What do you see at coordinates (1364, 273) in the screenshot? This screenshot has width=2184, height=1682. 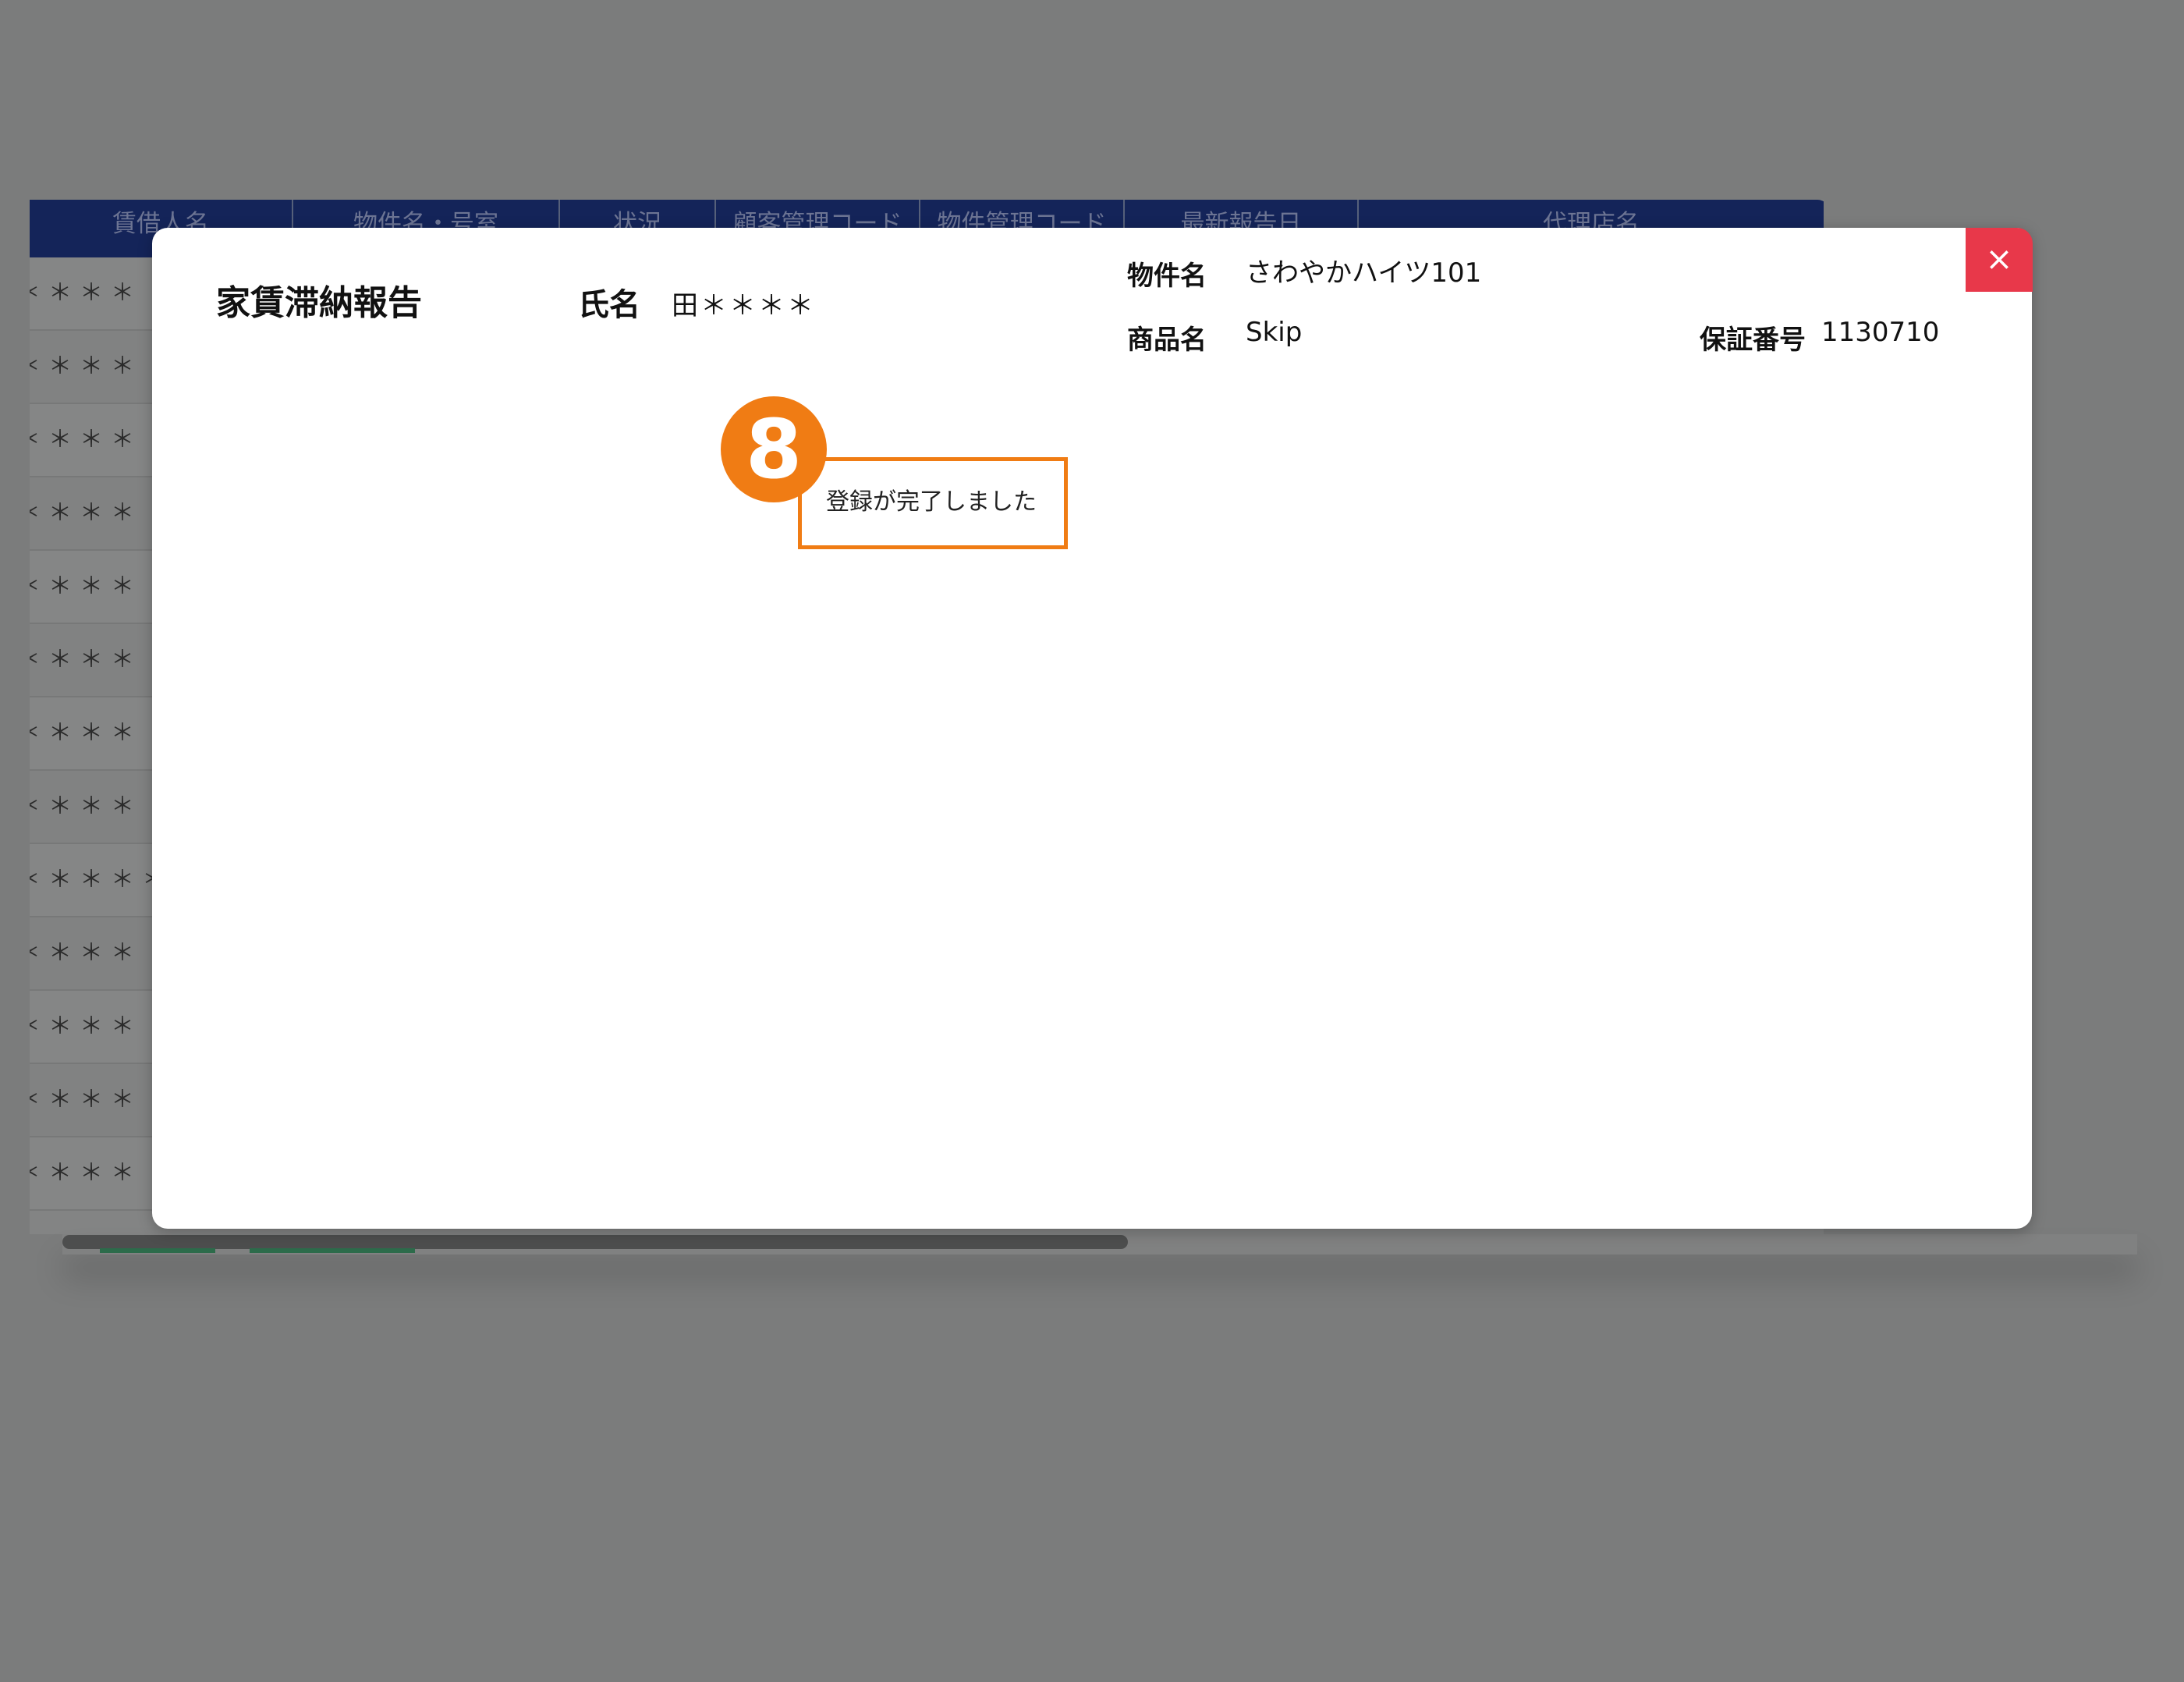 I see `property-value: さわやかハイツ101` at bounding box center [1364, 273].